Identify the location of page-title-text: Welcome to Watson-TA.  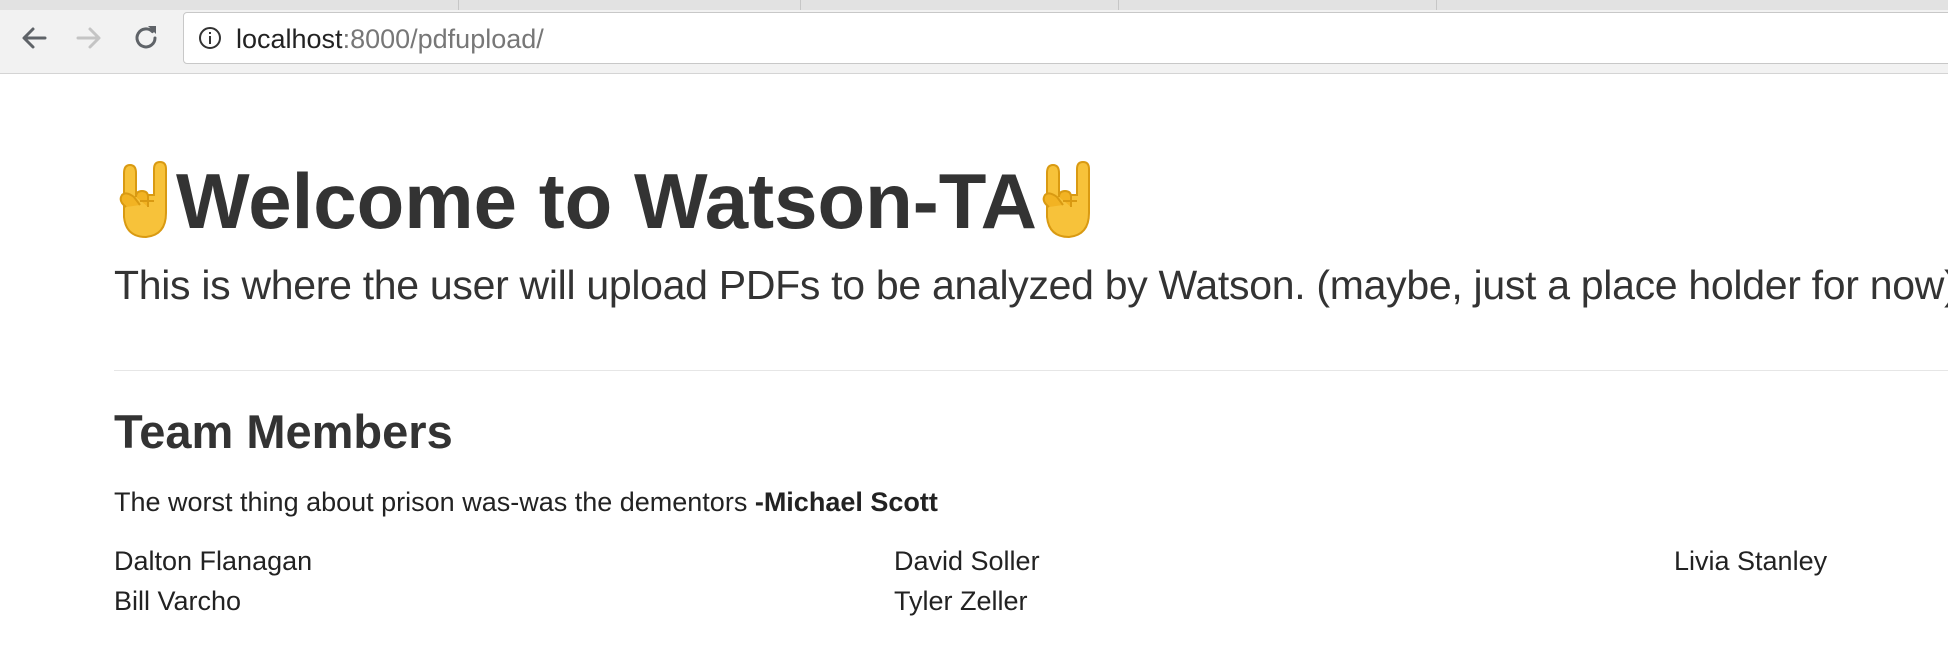
(606, 201).